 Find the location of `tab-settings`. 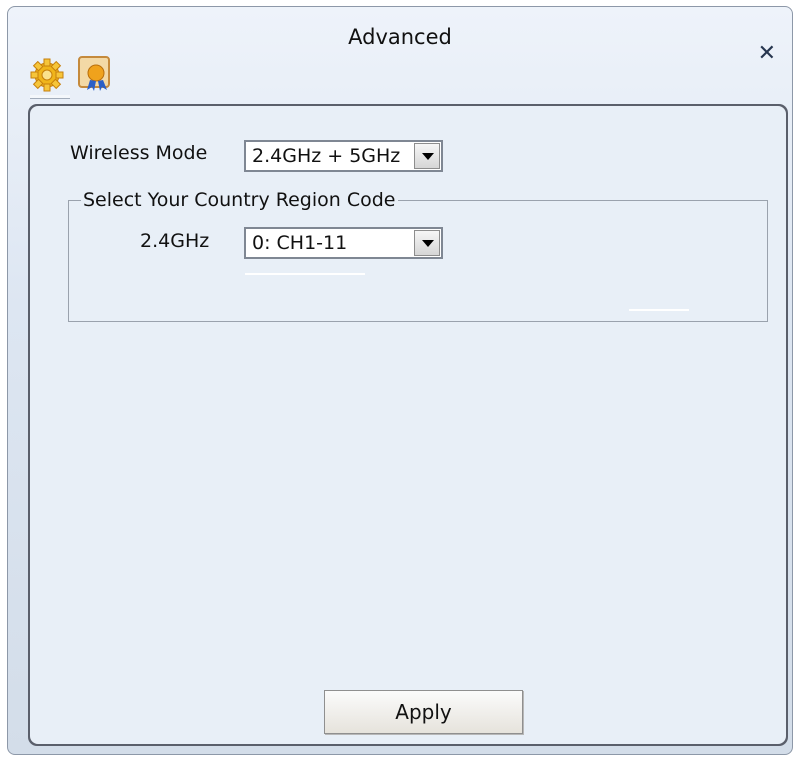

tab-settings is located at coordinates (47, 72).